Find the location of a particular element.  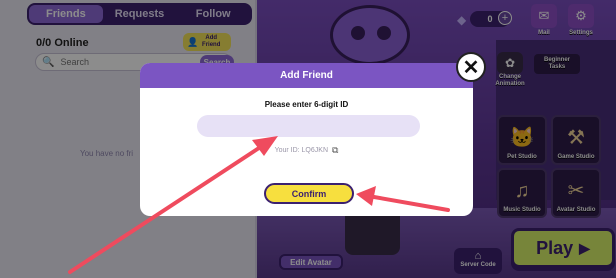

your-id-row: Your ID: LQ6JKN ⧉ is located at coordinates (306, 150).